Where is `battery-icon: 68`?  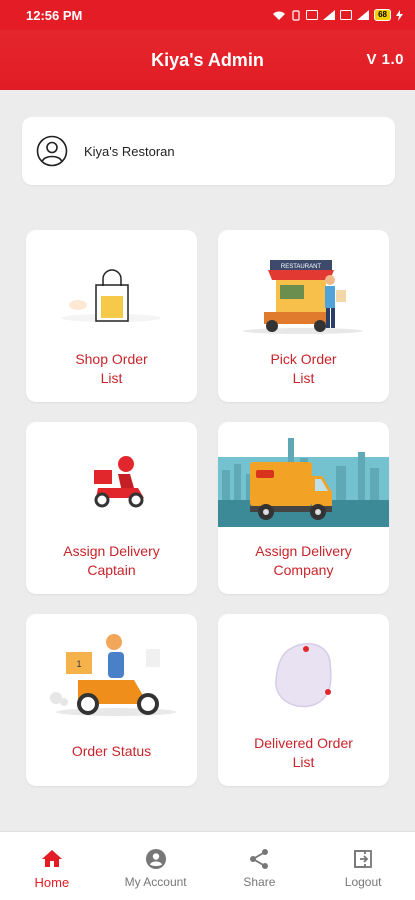 battery-icon: 68 is located at coordinates (382, 15).